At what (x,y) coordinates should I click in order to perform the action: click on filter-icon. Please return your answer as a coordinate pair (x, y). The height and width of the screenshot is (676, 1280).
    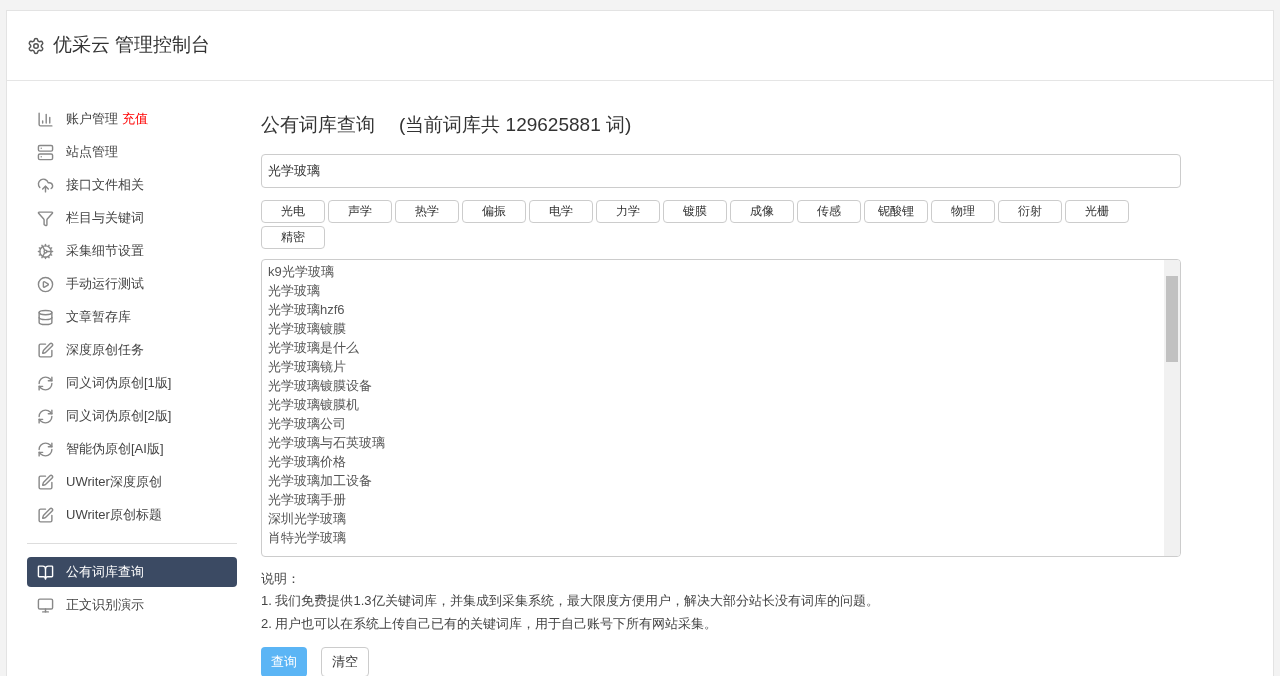
    Looking at the image, I should click on (45, 218).